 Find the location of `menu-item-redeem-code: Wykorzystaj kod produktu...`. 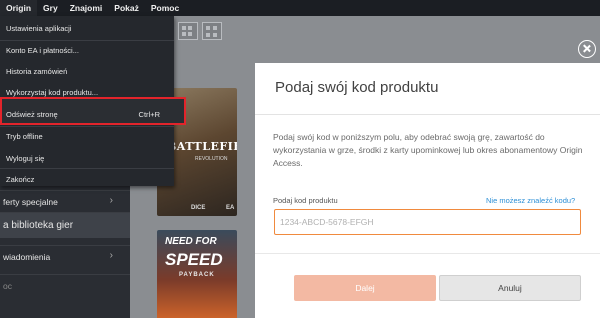

menu-item-redeem-code: Wykorzystaj kod produktu... is located at coordinates (87, 92).